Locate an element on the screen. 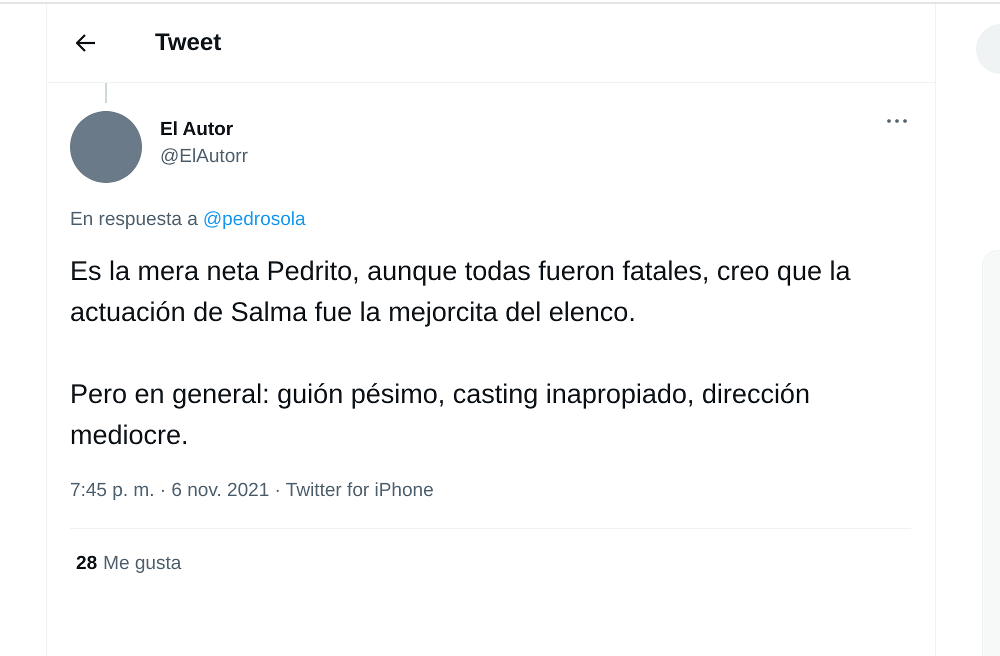 The width and height of the screenshot is (1000, 656). author-name: El Autor is located at coordinates (204, 130).